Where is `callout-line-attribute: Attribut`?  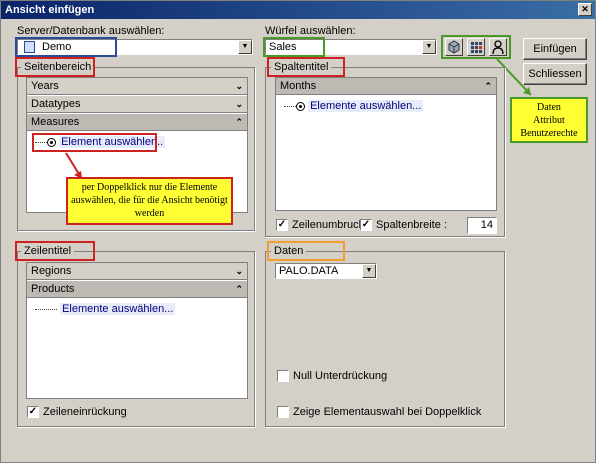 callout-line-attribute: Attribut is located at coordinates (549, 120).